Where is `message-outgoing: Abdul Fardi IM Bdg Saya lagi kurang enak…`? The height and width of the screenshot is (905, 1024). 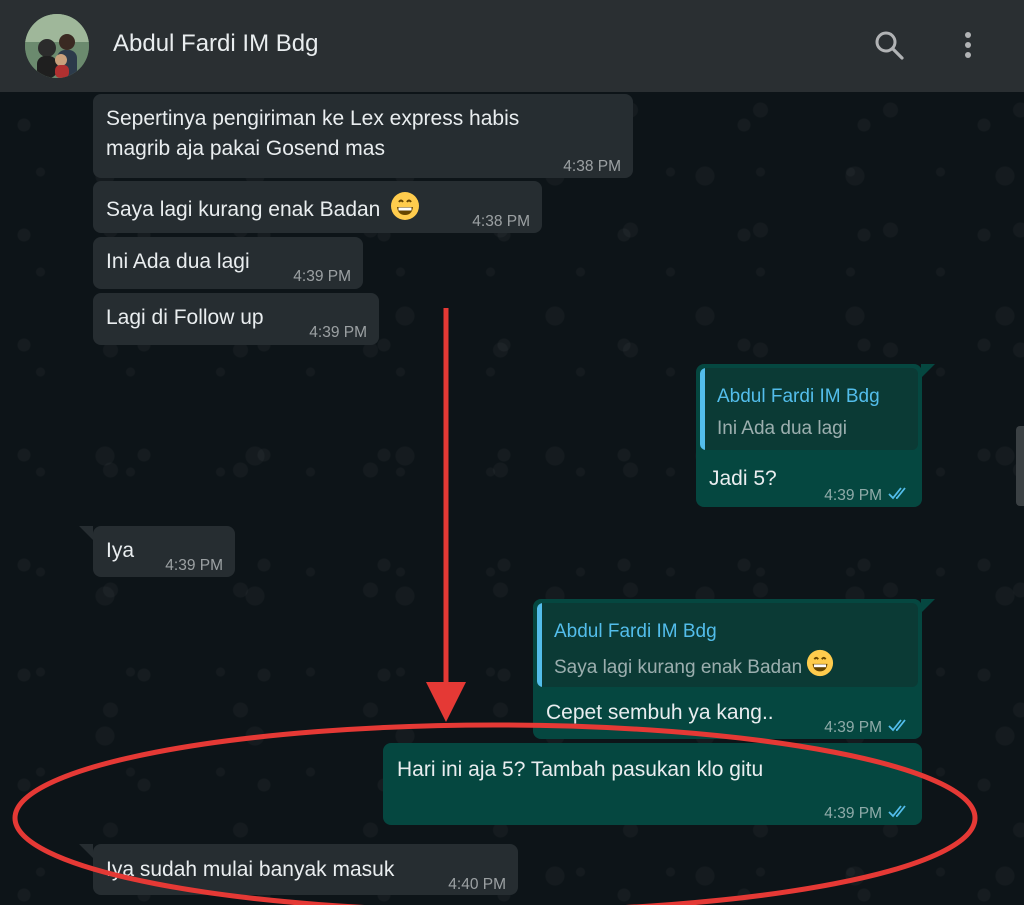 message-outgoing: Abdul Fardi IM Bdg Saya lagi kurang enak… is located at coordinates (727, 669).